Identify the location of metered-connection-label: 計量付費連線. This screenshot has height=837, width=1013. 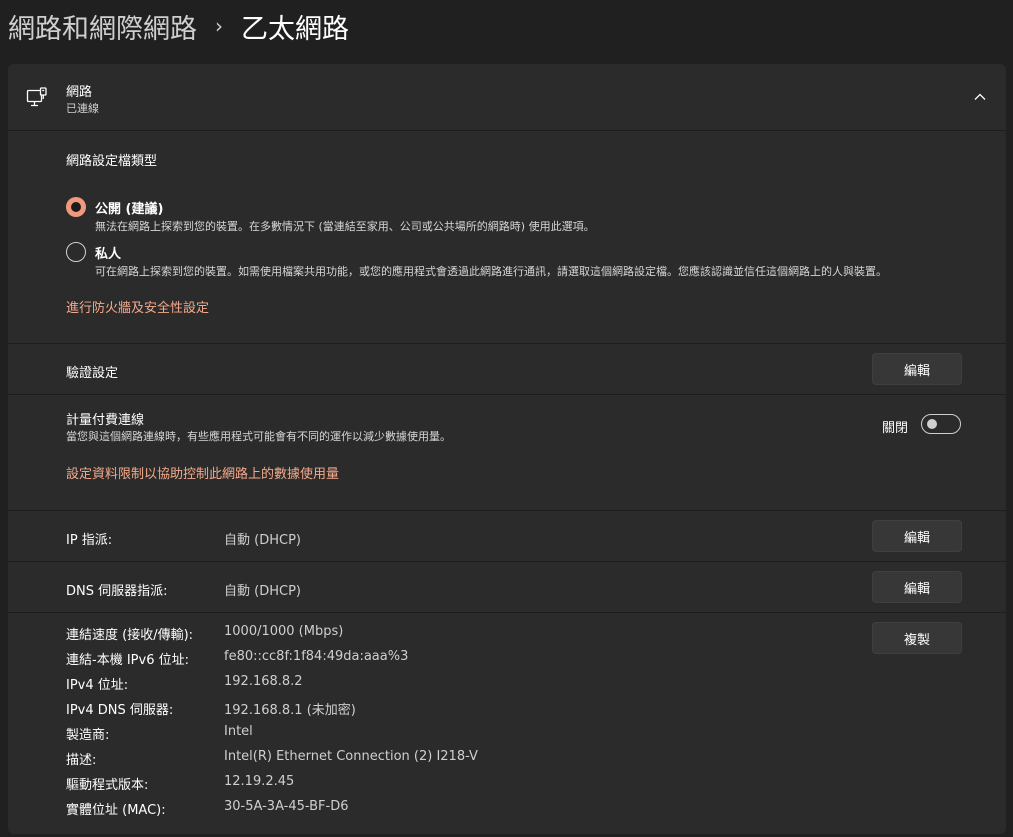
(105, 420).